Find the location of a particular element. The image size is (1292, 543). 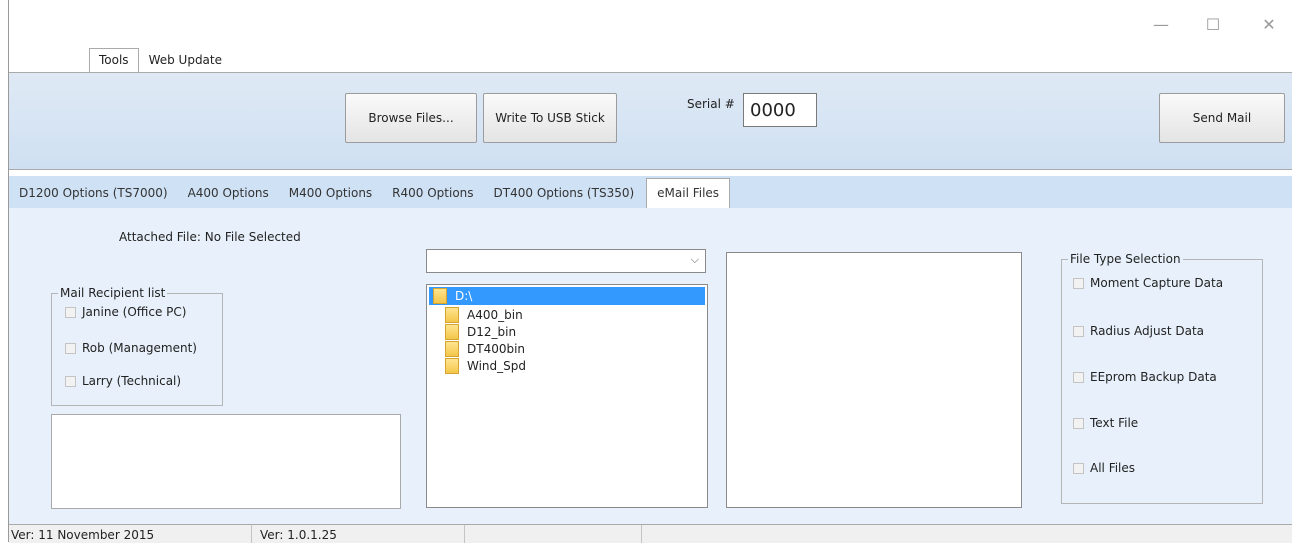

folder-open-icon is located at coordinates (440, 296).